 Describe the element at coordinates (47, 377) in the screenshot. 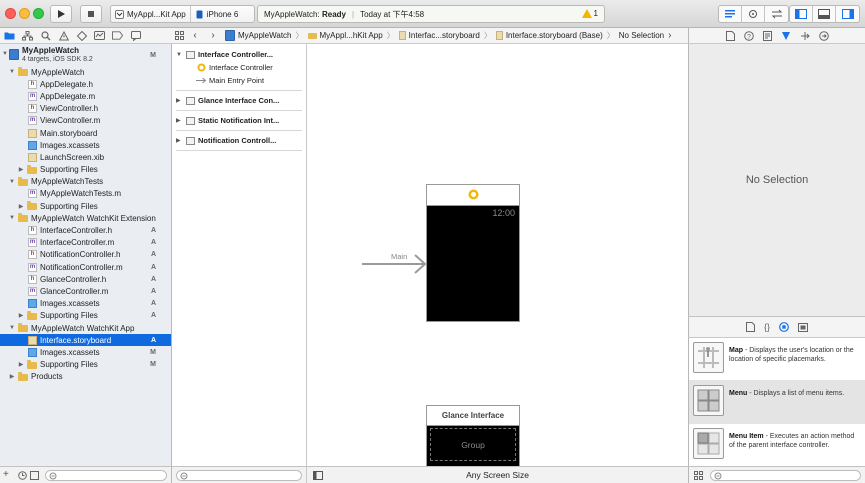

I see `nav-item-label: Products` at that location.